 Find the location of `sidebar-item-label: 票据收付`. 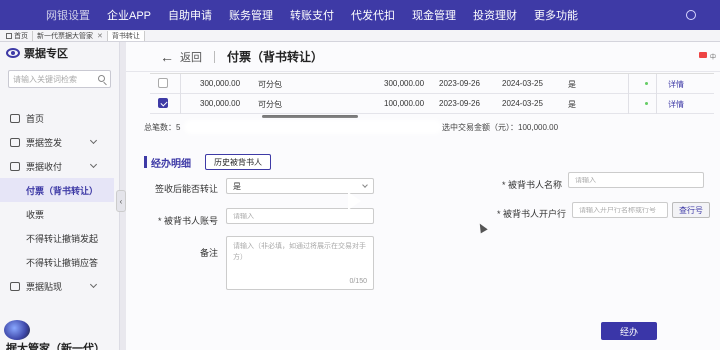

sidebar-item-label: 票据收付 is located at coordinates (44, 166).